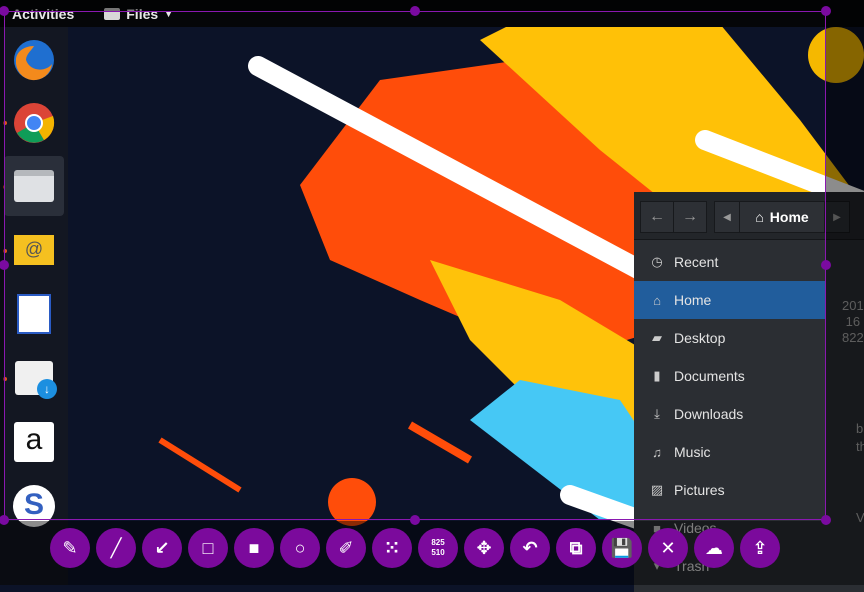 This screenshot has height=592, width=864. Describe the element at coordinates (853, 337) in the screenshot. I see `file-label: 822` at that location.